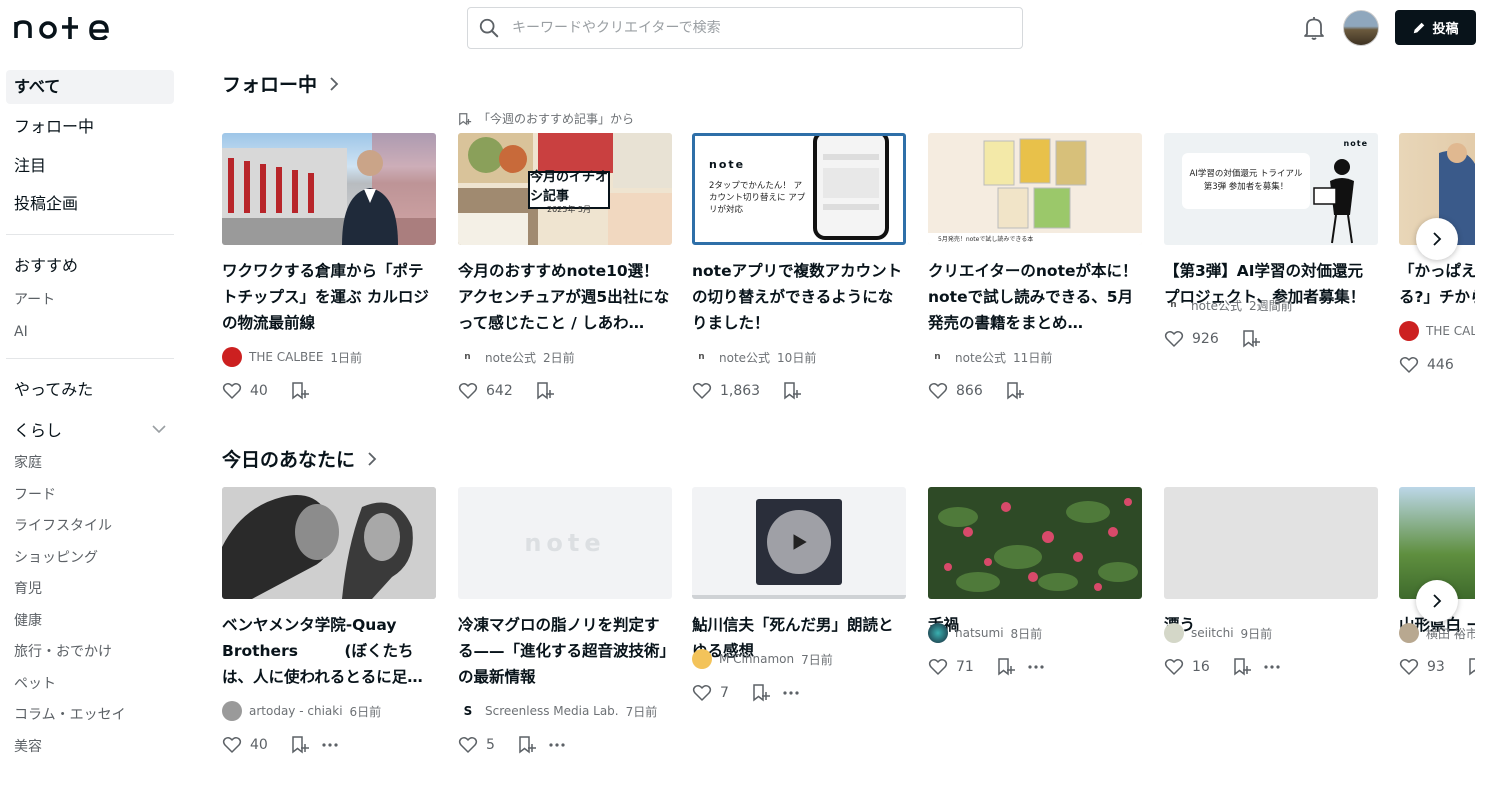 Image resolution: width=1500 pixels, height=791 pixels. Describe the element at coordinates (67, 27) in the screenshot. I see `note-logo` at that location.